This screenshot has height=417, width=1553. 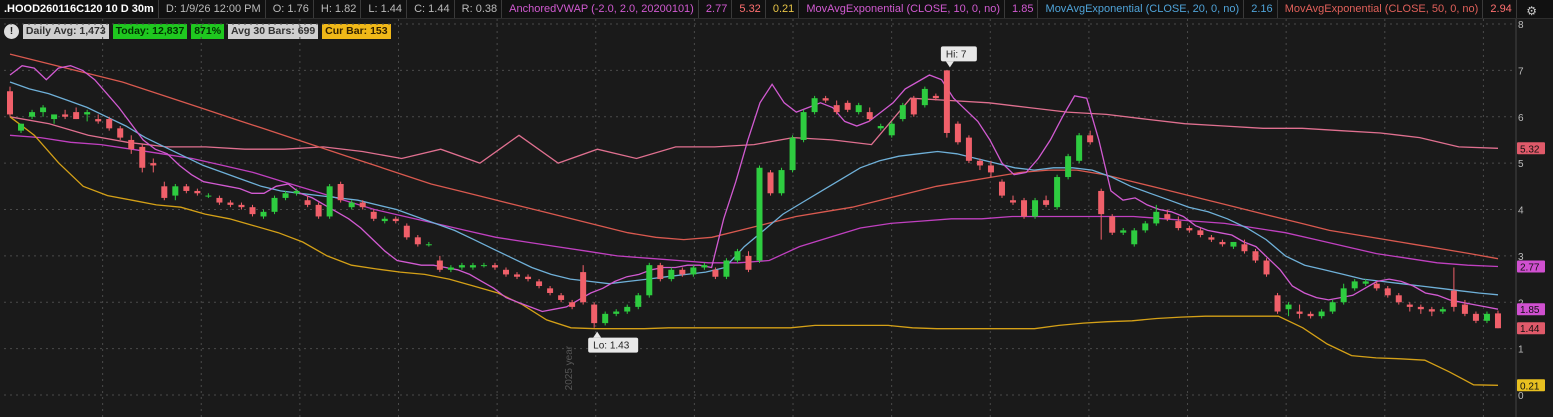 What do you see at coordinates (1501, 9) in the screenshot?
I see `ema50-value: 2.94` at bounding box center [1501, 9].